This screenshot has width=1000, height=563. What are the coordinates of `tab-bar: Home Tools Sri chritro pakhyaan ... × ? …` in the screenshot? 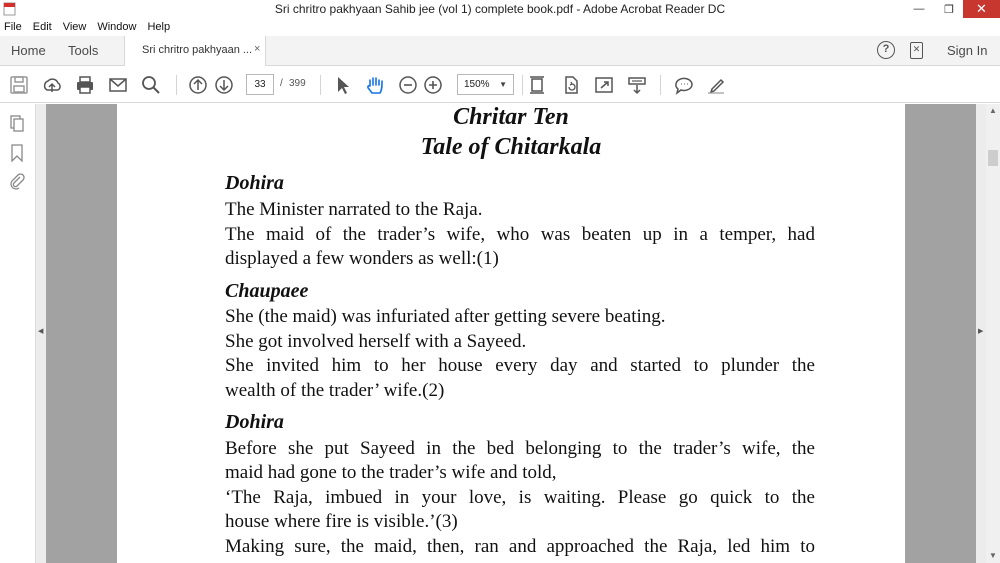 It's located at (500, 51).